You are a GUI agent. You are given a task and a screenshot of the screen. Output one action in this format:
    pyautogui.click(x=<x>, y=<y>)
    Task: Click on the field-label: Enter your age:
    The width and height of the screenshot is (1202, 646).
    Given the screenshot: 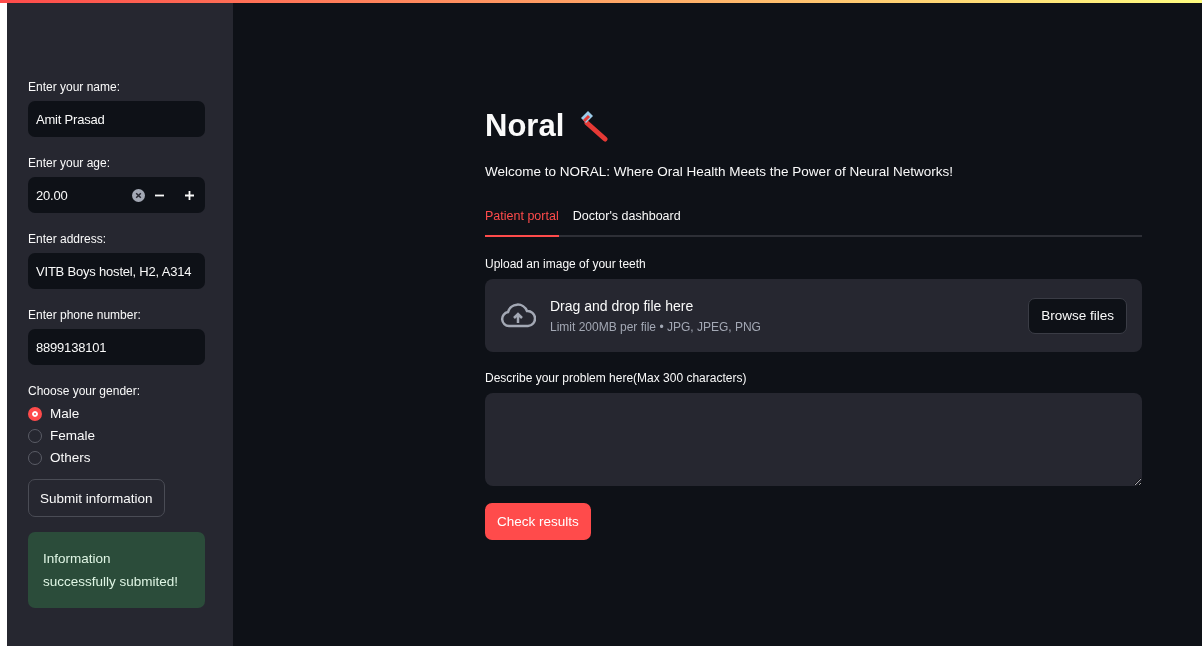 What is the action you would take?
    pyautogui.click(x=70, y=163)
    